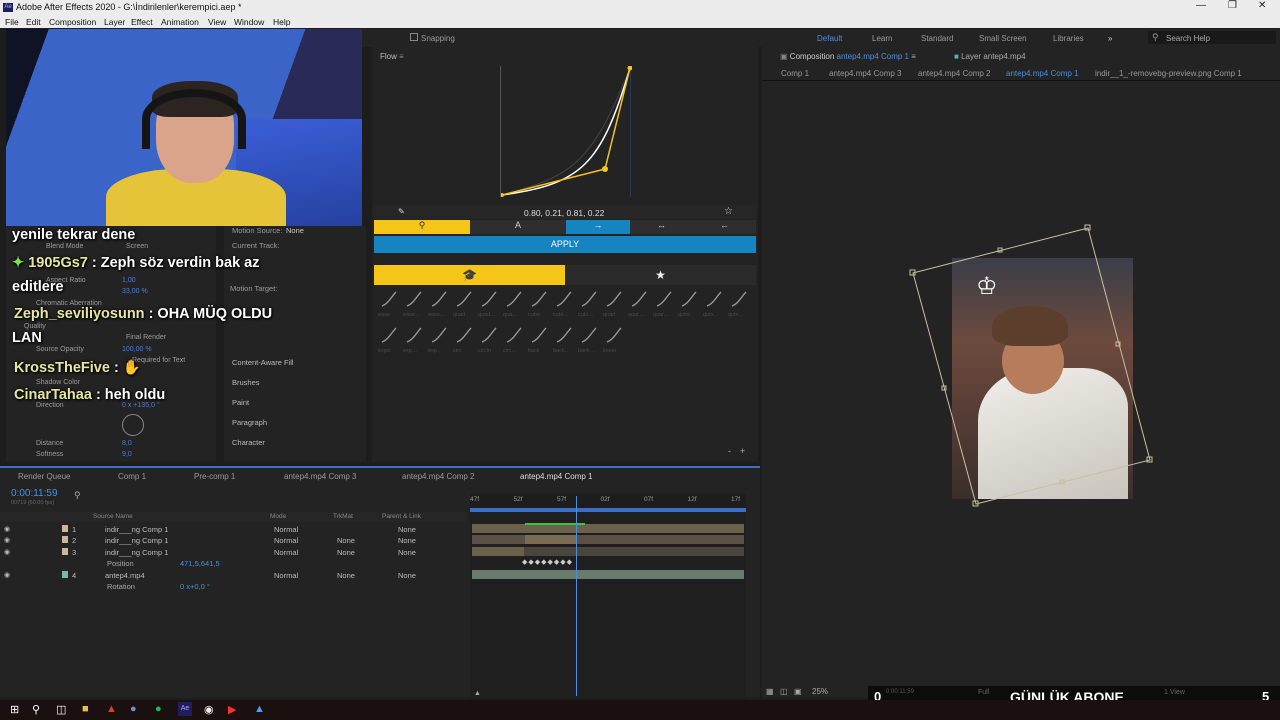 The width and height of the screenshot is (1280, 720). Describe the element at coordinates (820, 691) in the screenshot. I see `zoom-select: 25%` at that location.